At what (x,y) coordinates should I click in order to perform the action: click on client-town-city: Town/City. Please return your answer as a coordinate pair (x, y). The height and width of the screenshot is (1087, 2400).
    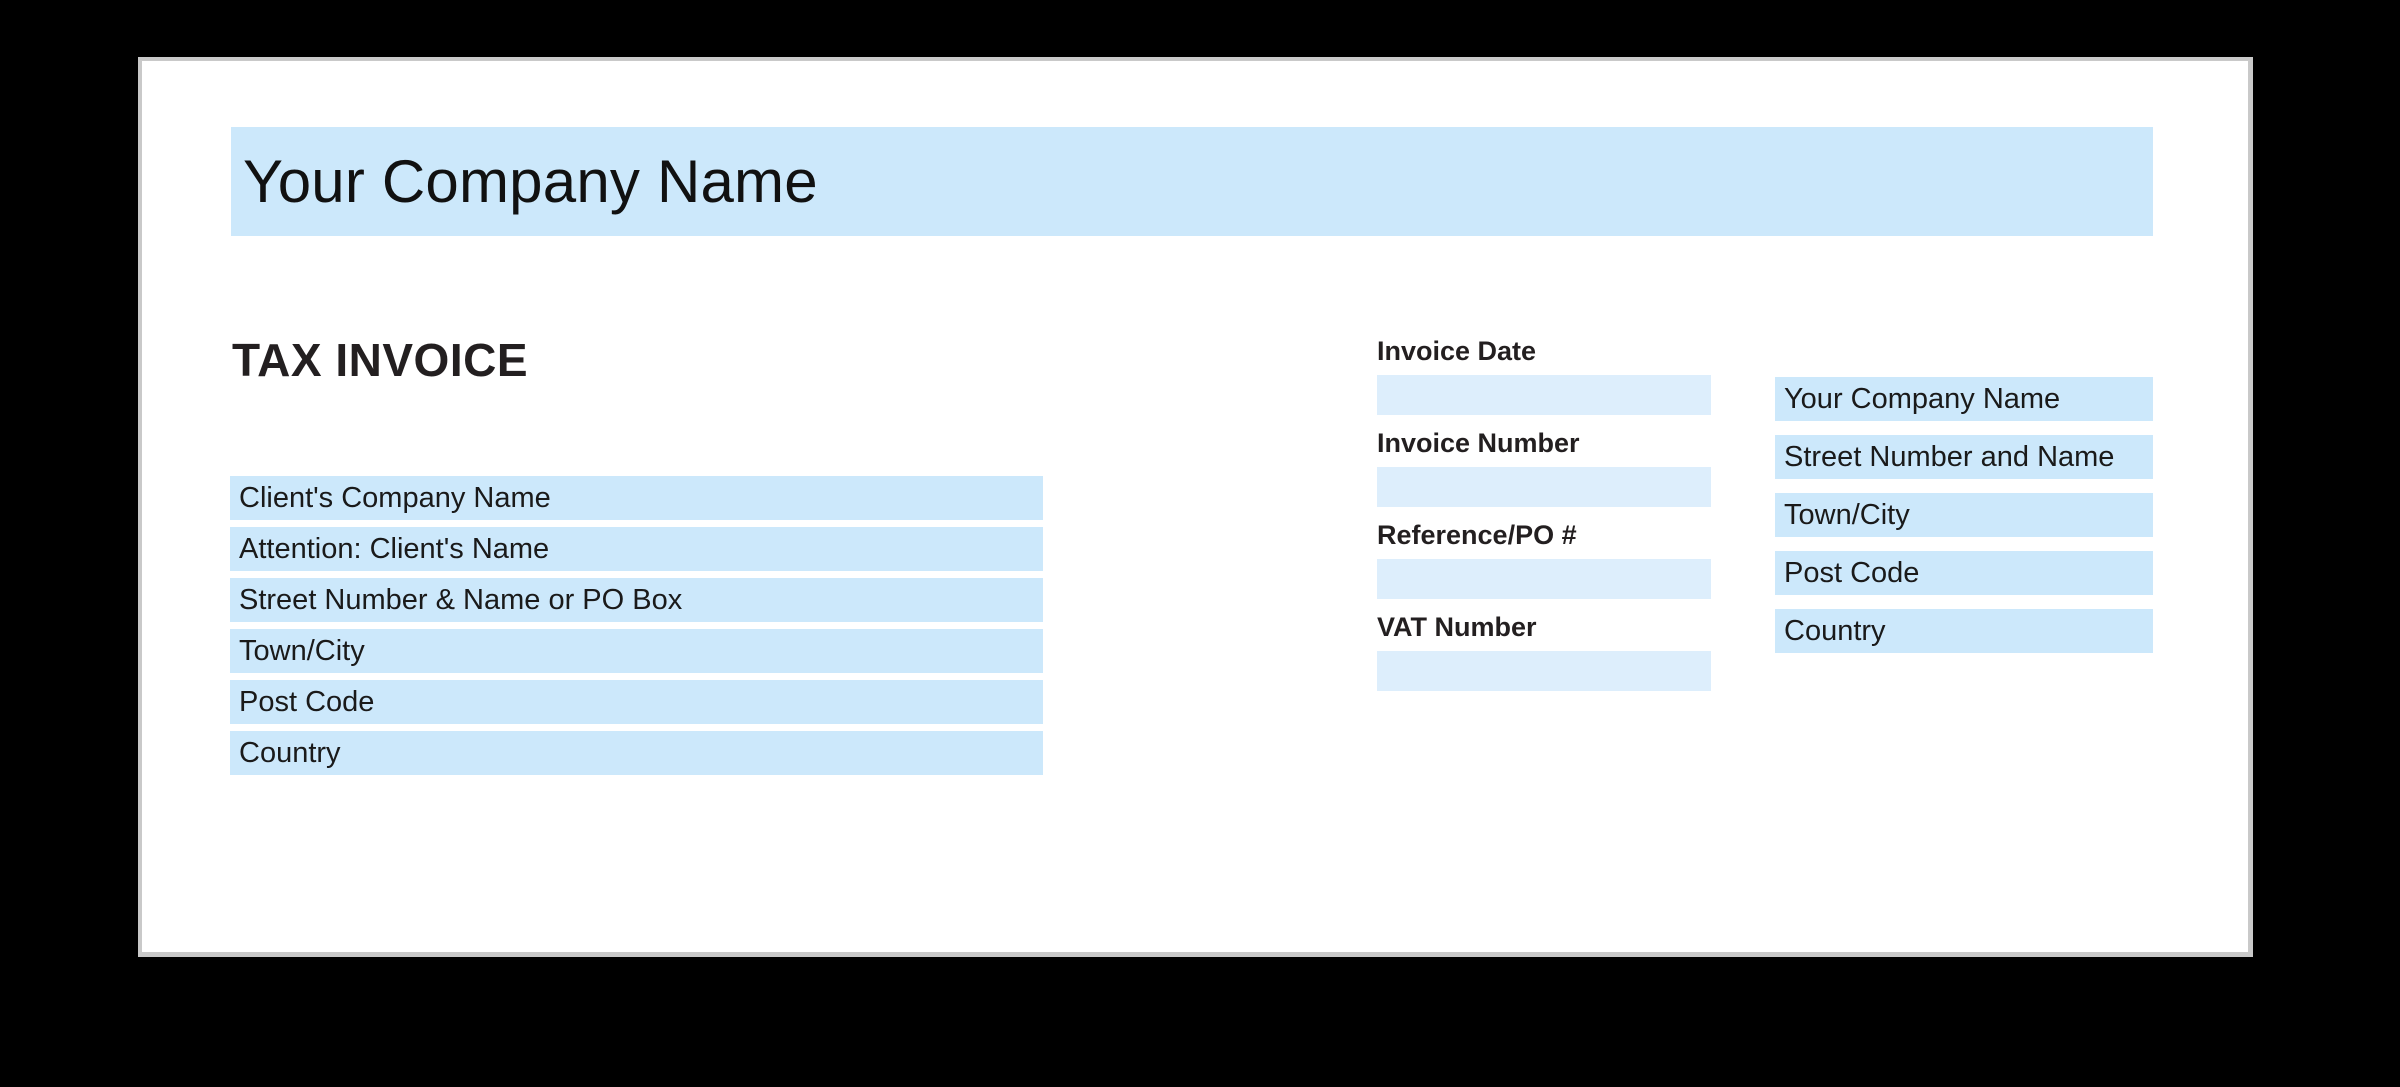
    Looking at the image, I should click on (302, 650).